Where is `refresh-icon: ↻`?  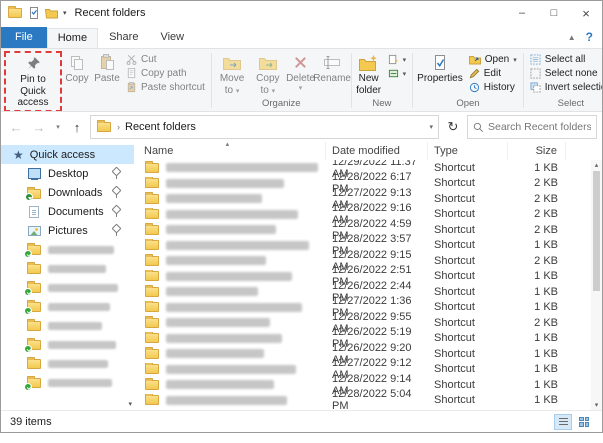 refresh-icon: ↻ is located at coordinates (453, 127).